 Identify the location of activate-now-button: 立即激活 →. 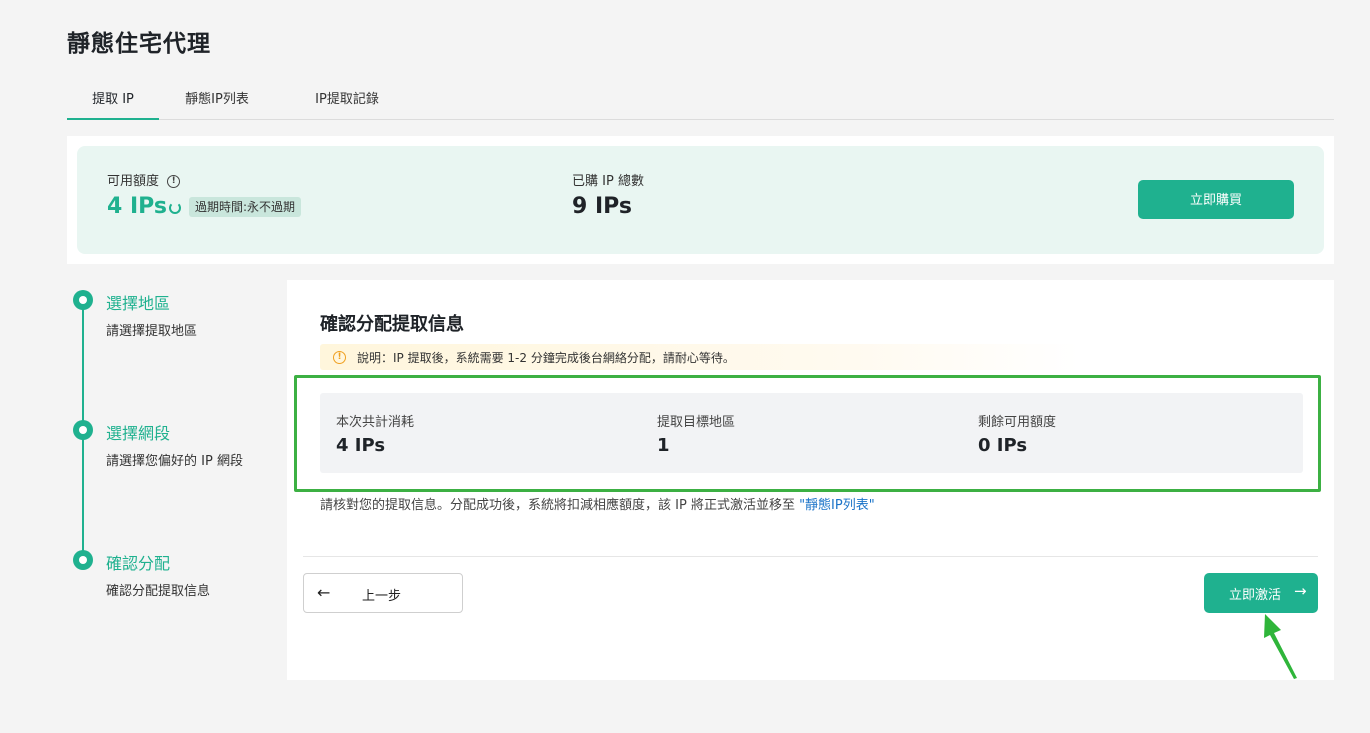
(1261, 593).